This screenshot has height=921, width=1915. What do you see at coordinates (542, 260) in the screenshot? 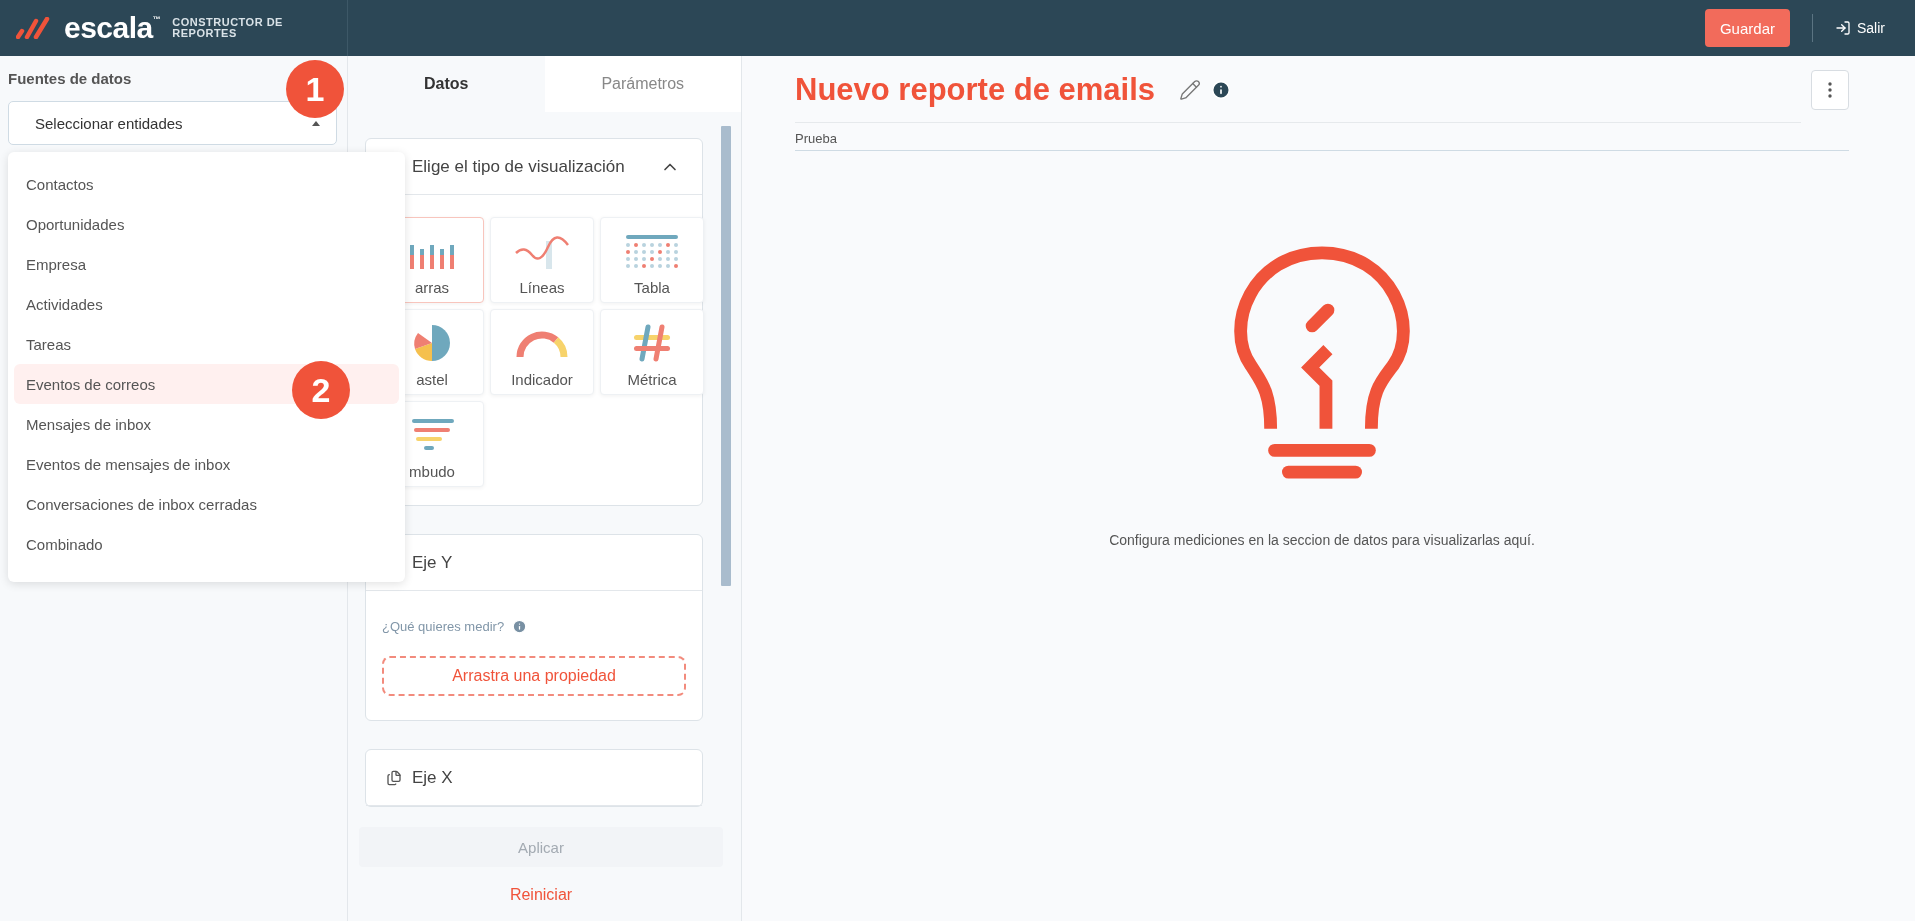
I see `chart-type-option: Líneas` at bounding box center [542, 260].